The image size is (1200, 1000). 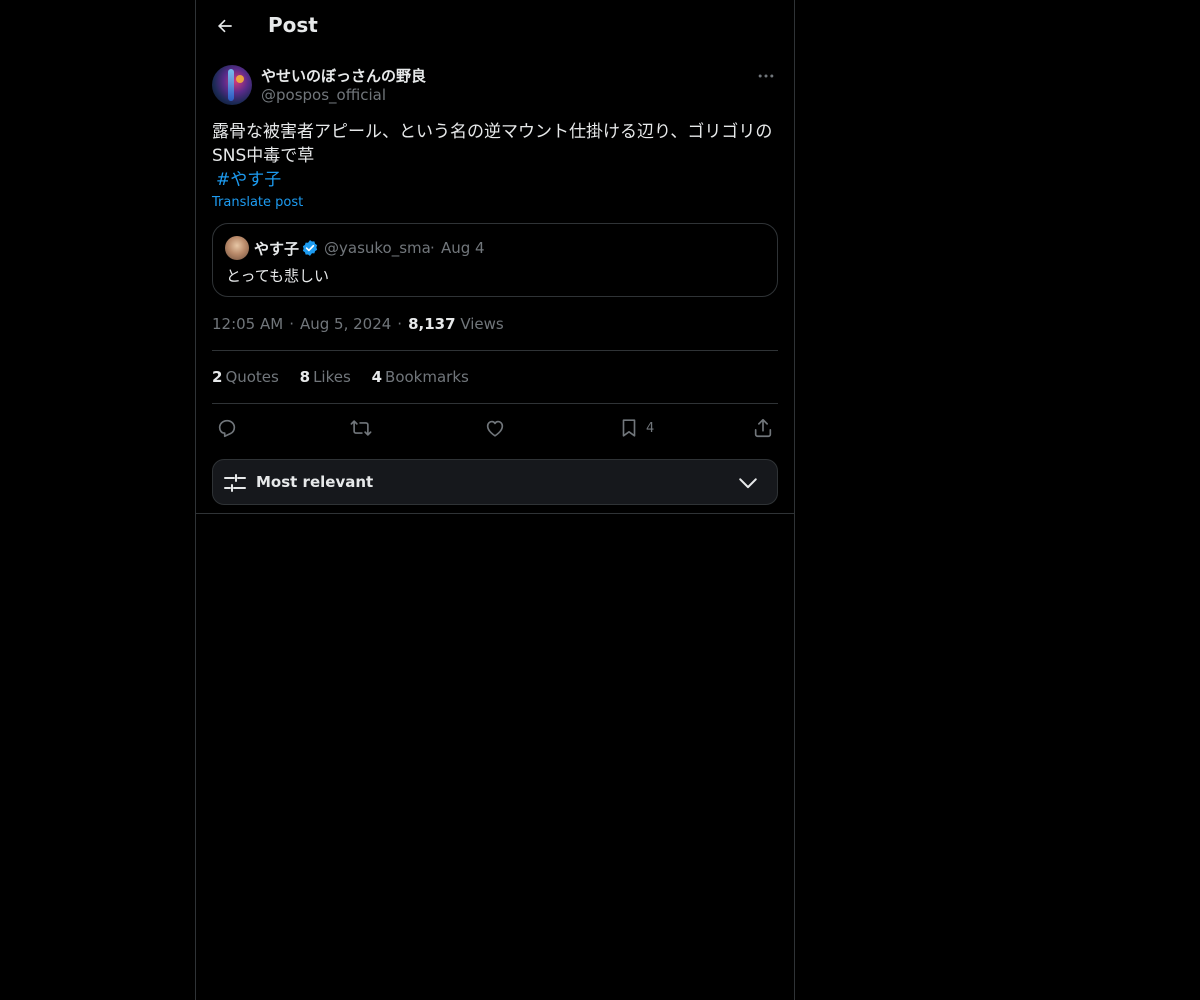 I want to click on author-handle: @pospos_official, so click(x=323, y=95).